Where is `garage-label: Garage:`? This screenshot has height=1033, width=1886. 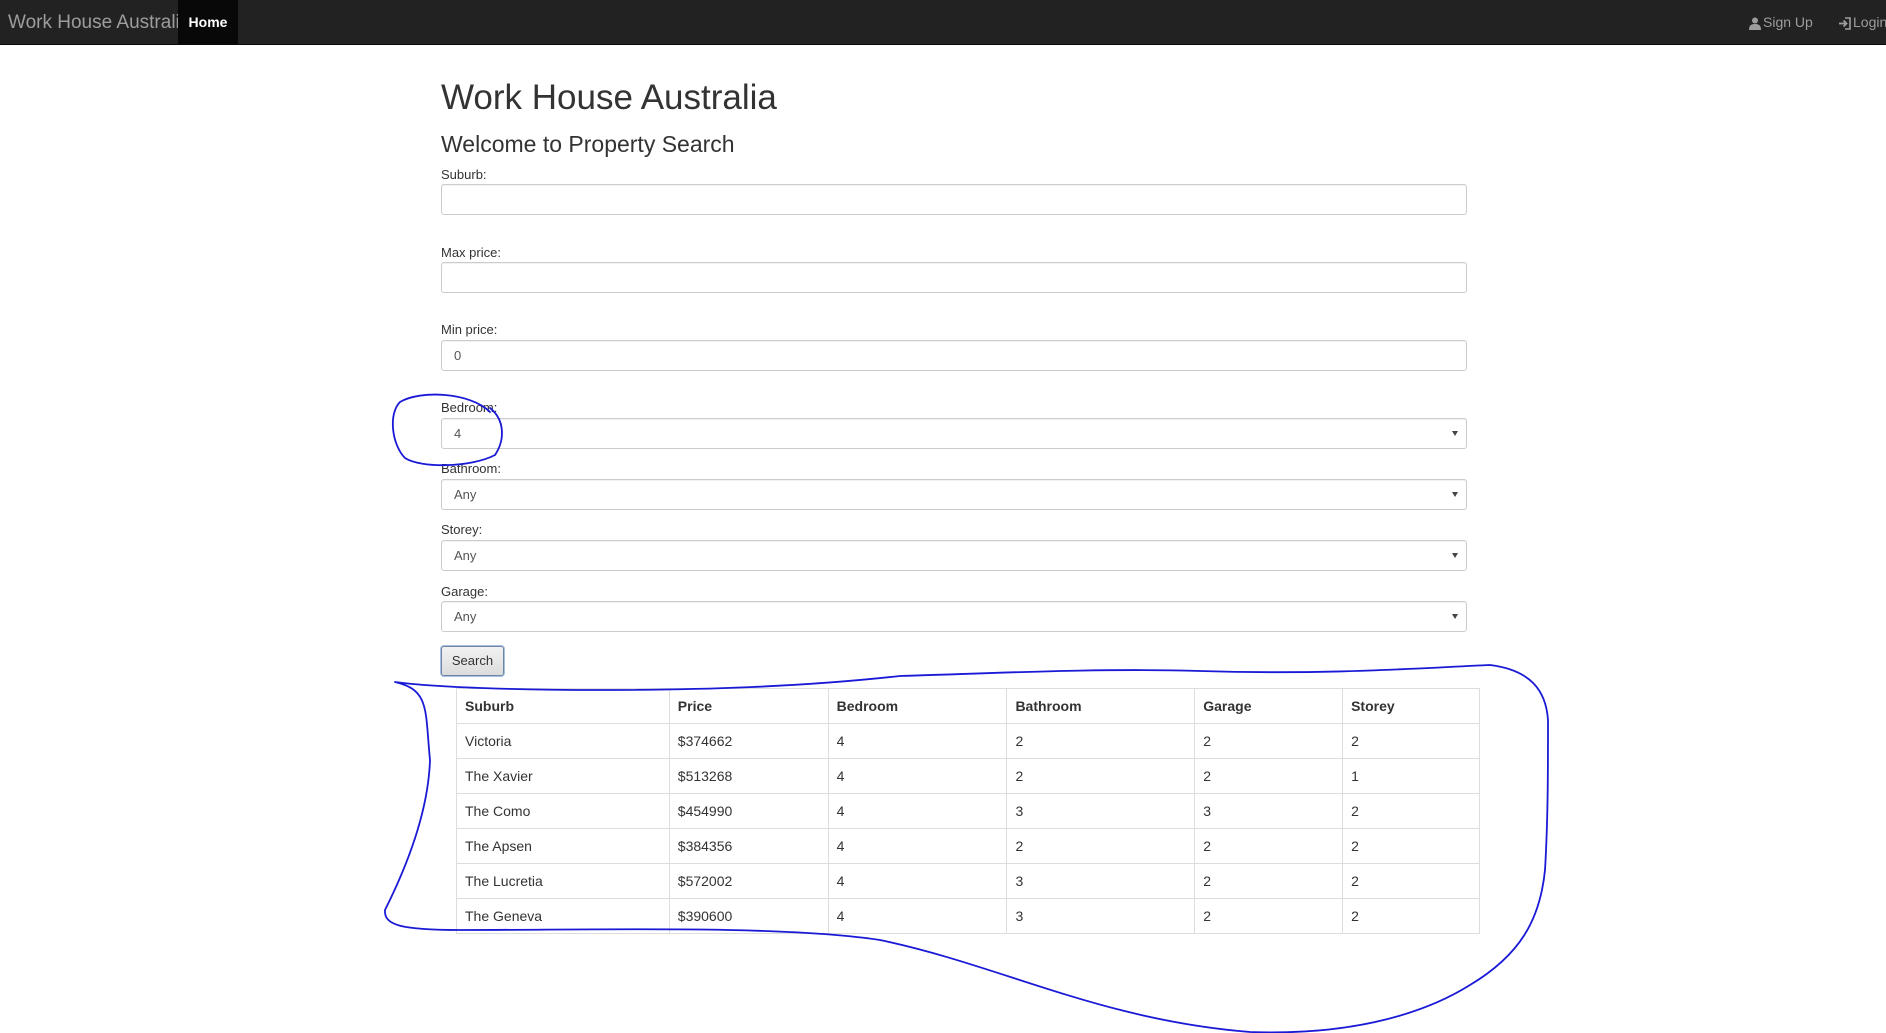 garage-label: Garage: is located at coordinates (464, 591).